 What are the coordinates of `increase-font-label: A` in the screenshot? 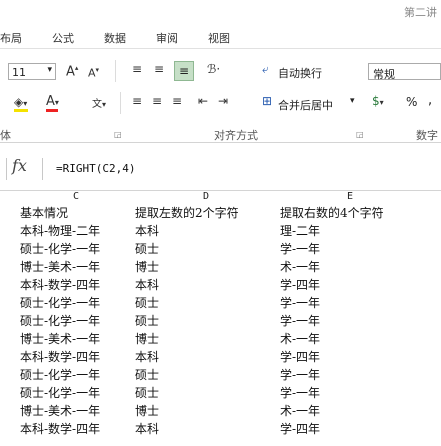 It's located at (70, 72).